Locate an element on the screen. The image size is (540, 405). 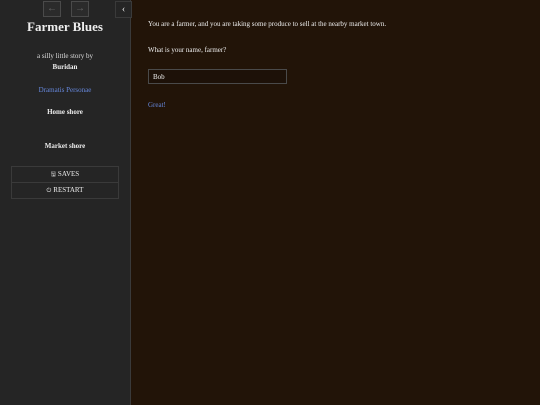
history-back-button: ← is located at coordinates (52, 9).